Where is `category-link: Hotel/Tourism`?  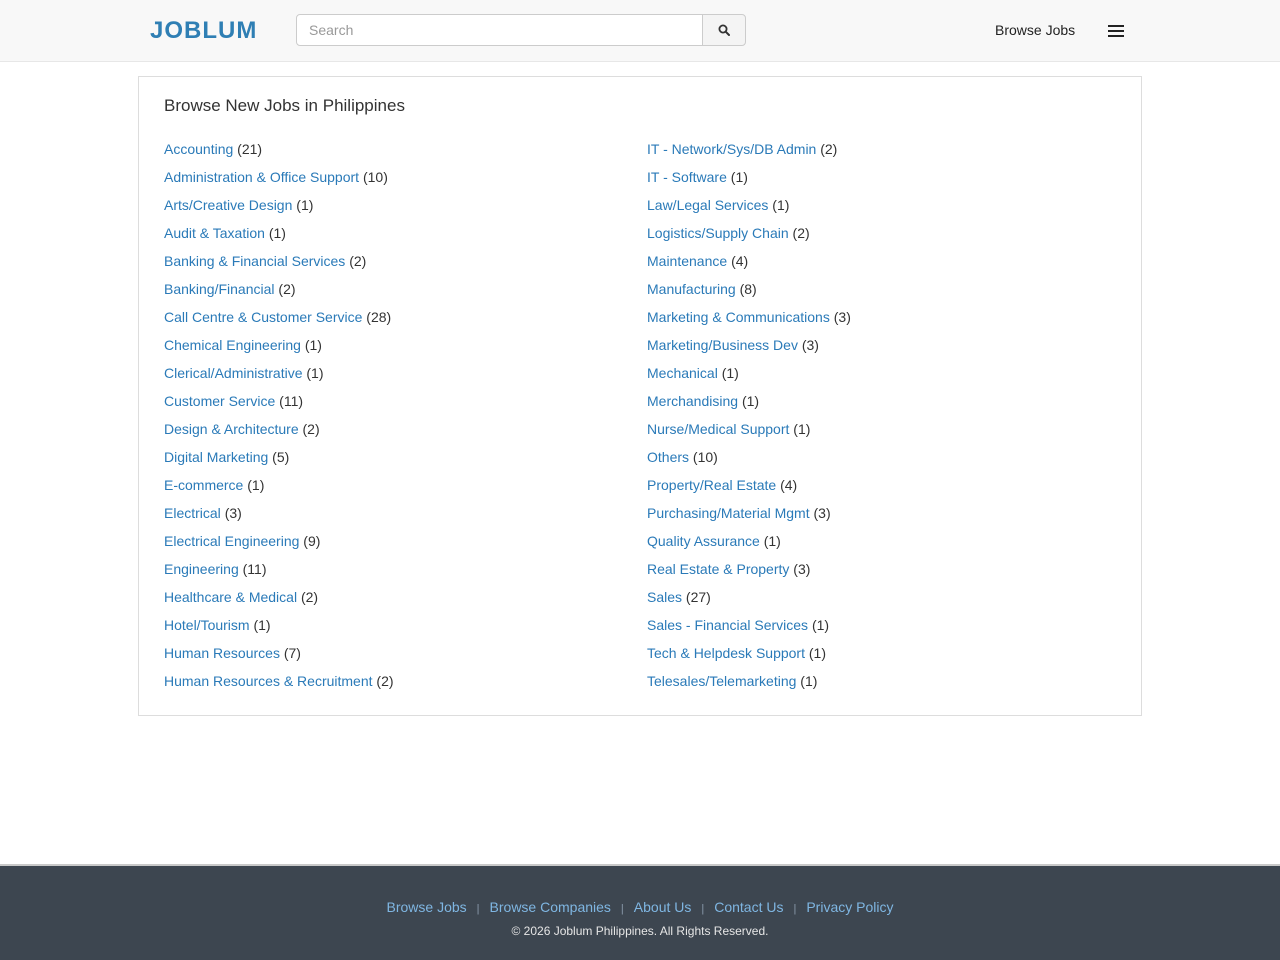 category-link: Hotel/Tourism is located at coordinates (207, 625).